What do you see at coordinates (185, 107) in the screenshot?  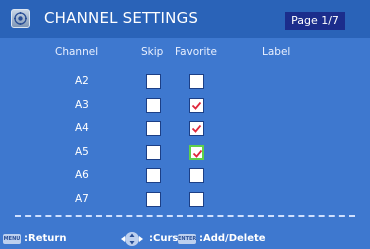 I see `channel-row: A3` at bounding box center [185, 107].